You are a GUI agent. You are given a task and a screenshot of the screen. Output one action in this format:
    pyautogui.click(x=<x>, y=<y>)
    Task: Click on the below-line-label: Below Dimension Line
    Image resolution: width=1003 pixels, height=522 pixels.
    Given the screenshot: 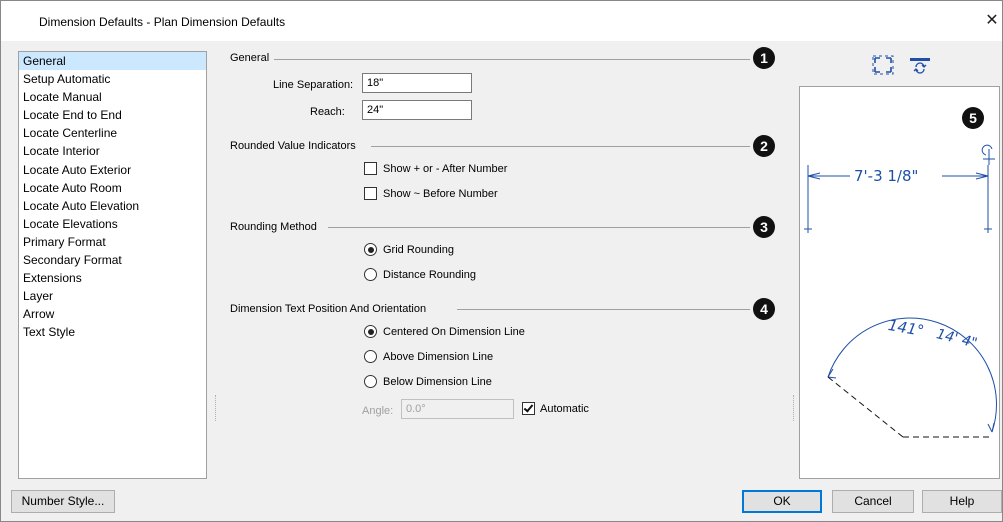 What is the action you would take?
    pyautogui.click(x=437, y=382)
    